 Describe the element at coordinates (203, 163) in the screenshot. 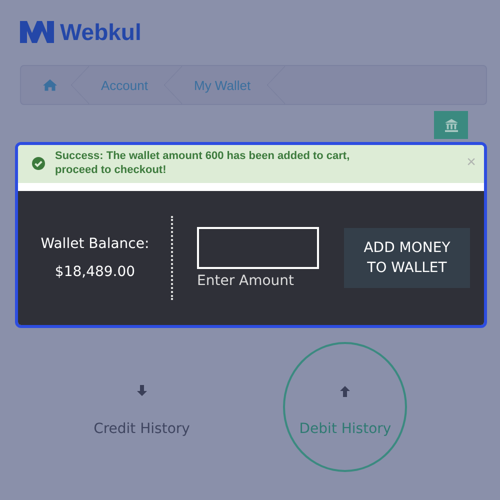

I see `alert-message: Success: The wallet amount 600 has been added to cart, proceed to checkout!` at that location.